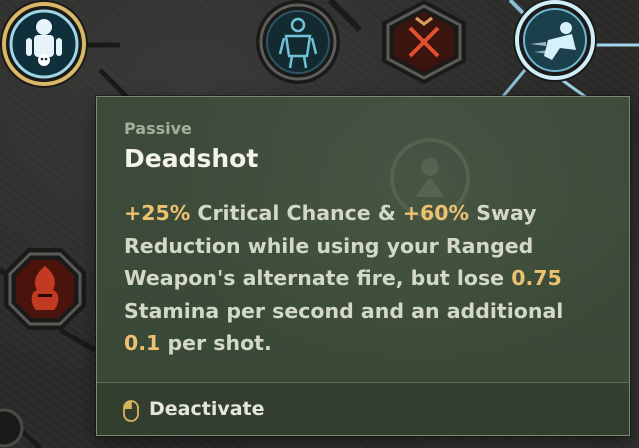  Describe the element at coordinates (298, 42) in the screenshot. I see `skill-node-armored-figure` at that location.